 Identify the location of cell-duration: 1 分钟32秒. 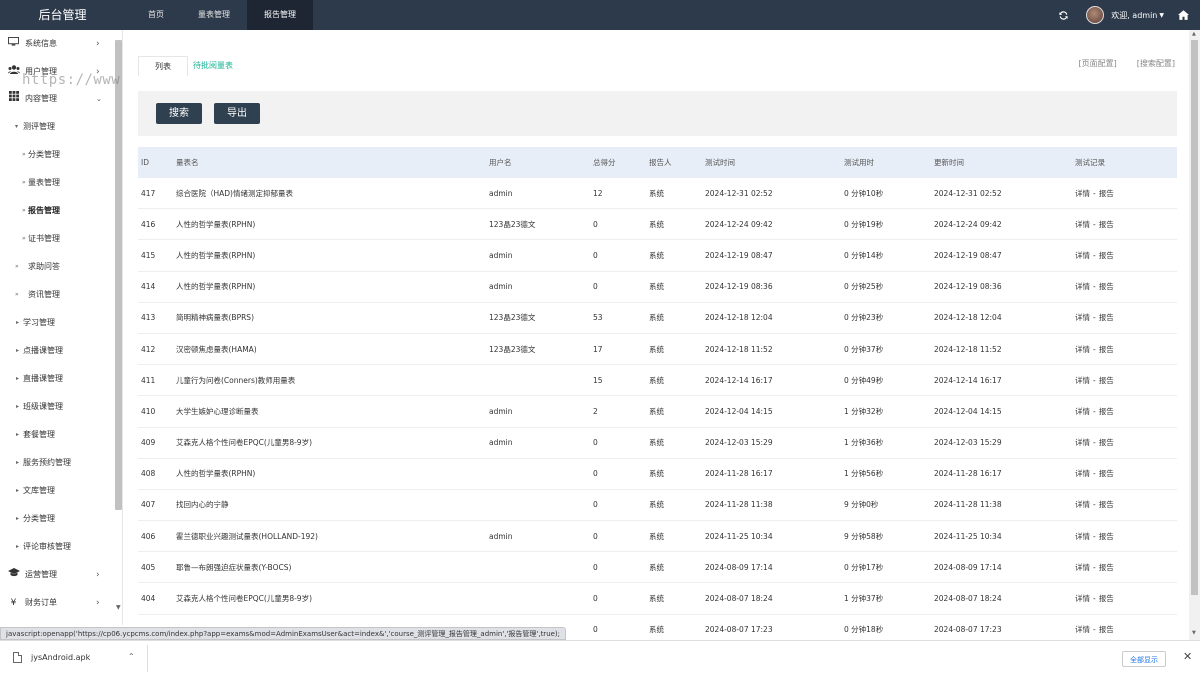
(864, 411).